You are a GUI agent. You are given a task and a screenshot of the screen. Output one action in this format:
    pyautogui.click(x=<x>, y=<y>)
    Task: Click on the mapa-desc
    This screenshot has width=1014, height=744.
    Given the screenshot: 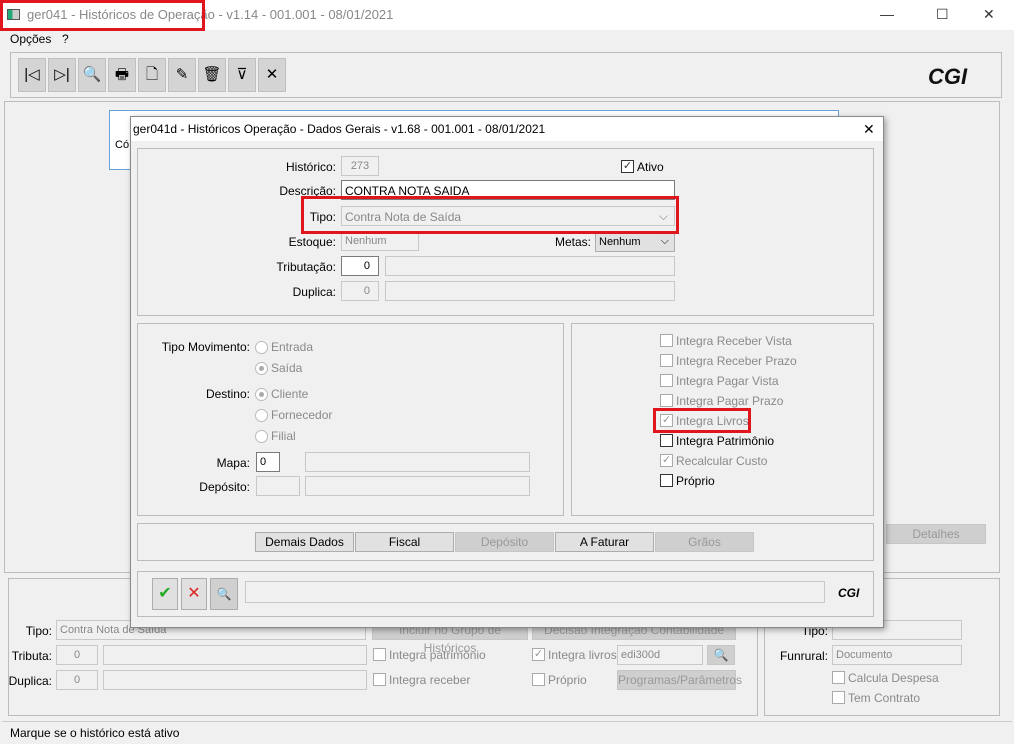 What is the action you would take?
    pyautogui.click(x=417, y=462)
    